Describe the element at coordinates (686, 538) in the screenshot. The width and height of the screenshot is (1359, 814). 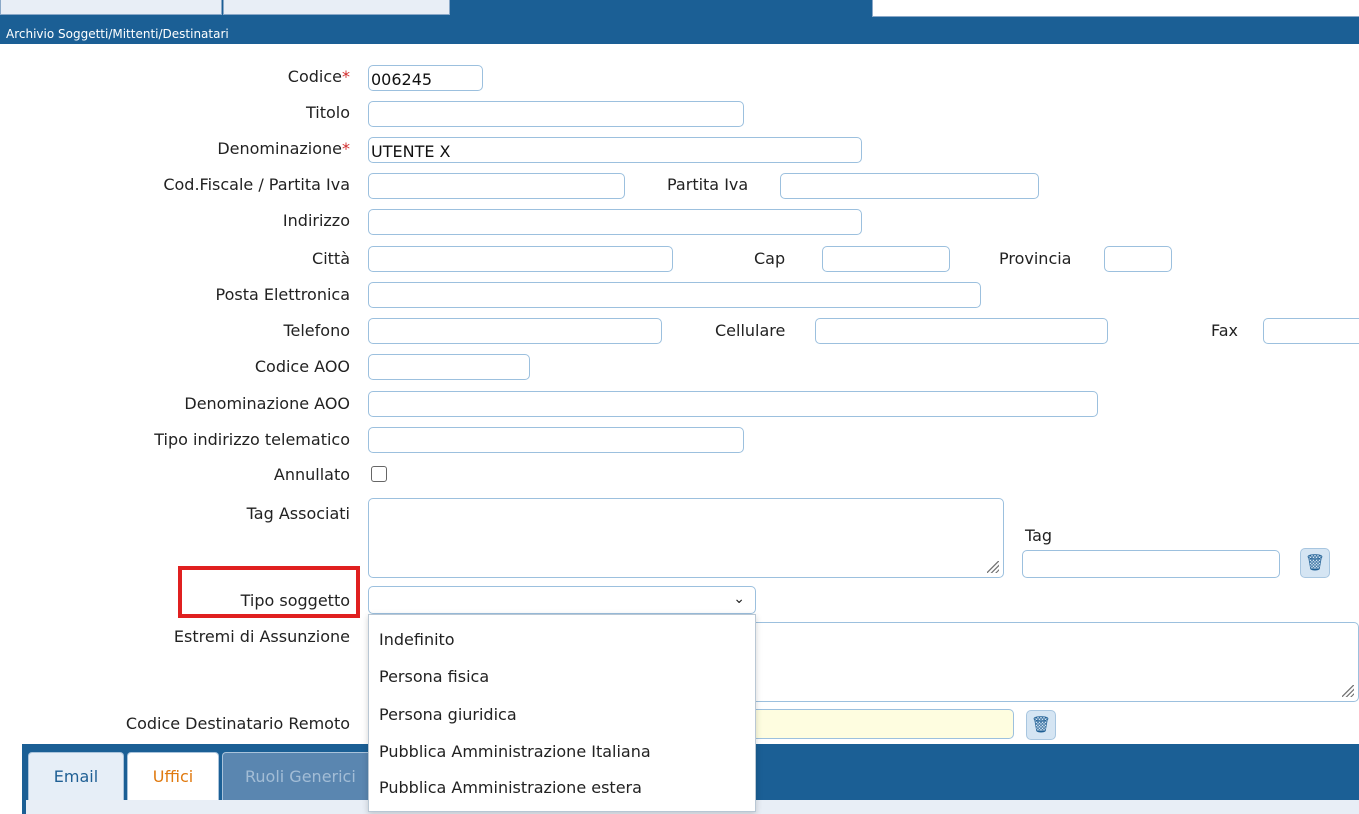
I see `tag-associati-textarea` at that location.